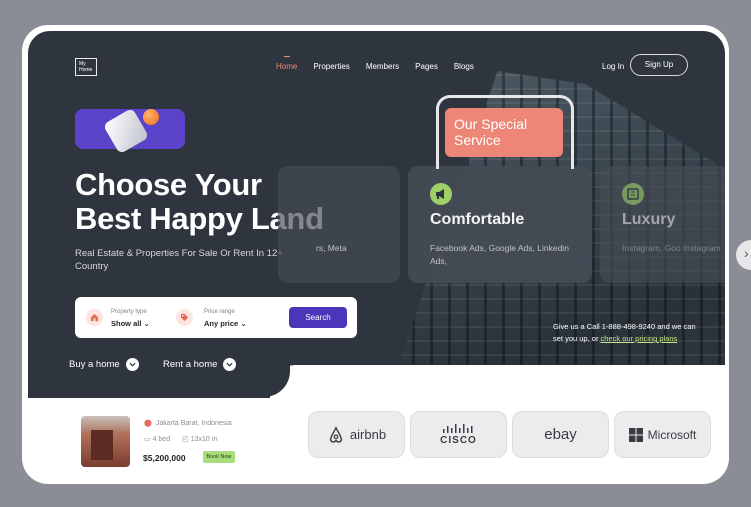 The width and height of the screenshot is (751, 507). I want to click on property-thumbnail, so click(105, 441).